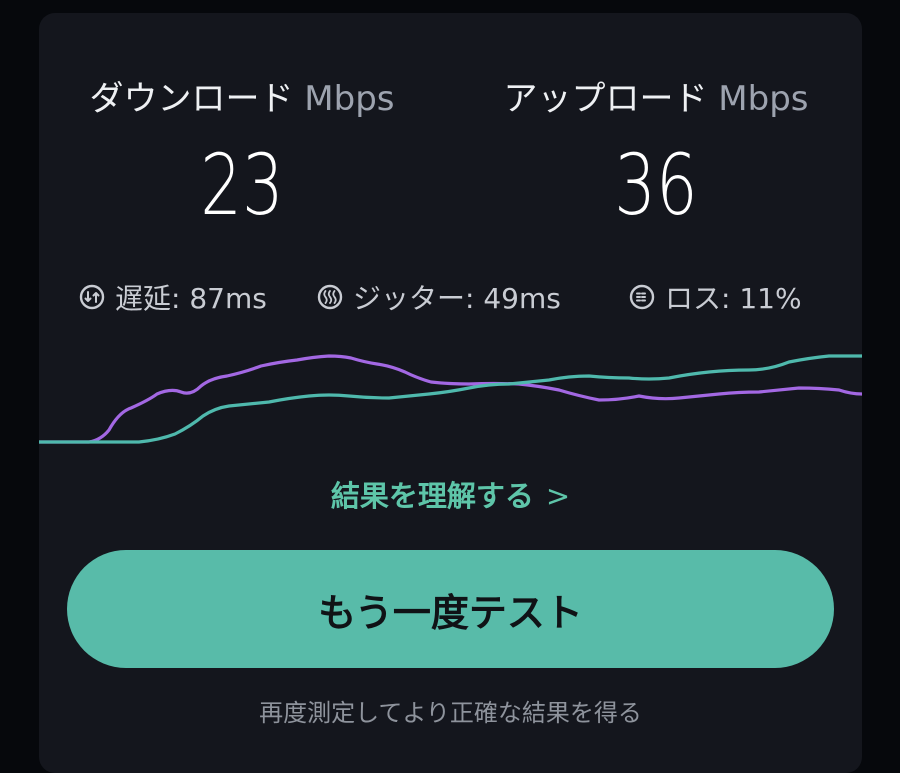 Image resolution: width=900 pixels, height=773 pixels. I want to click on download-label-text: ダウンロード, so click(191, 99).